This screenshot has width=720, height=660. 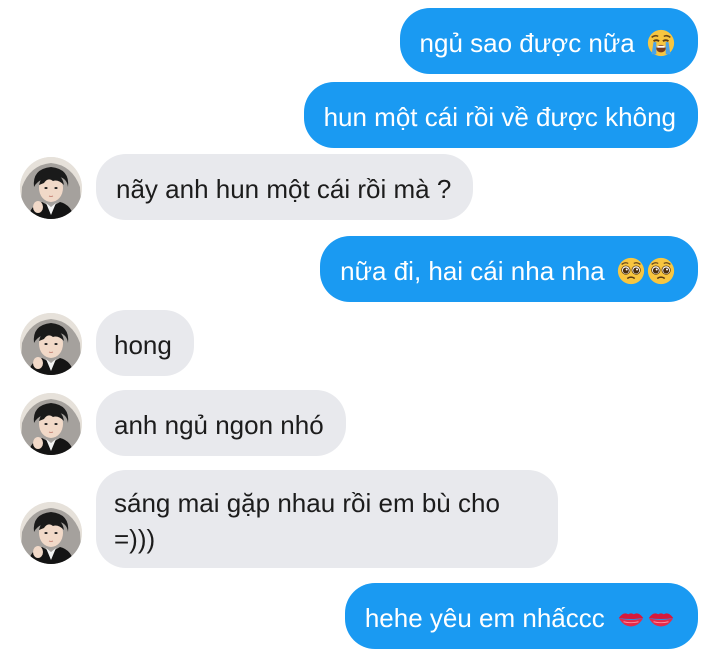 I want to click on received-message-bubble: hong, so click(x=145, y=343).